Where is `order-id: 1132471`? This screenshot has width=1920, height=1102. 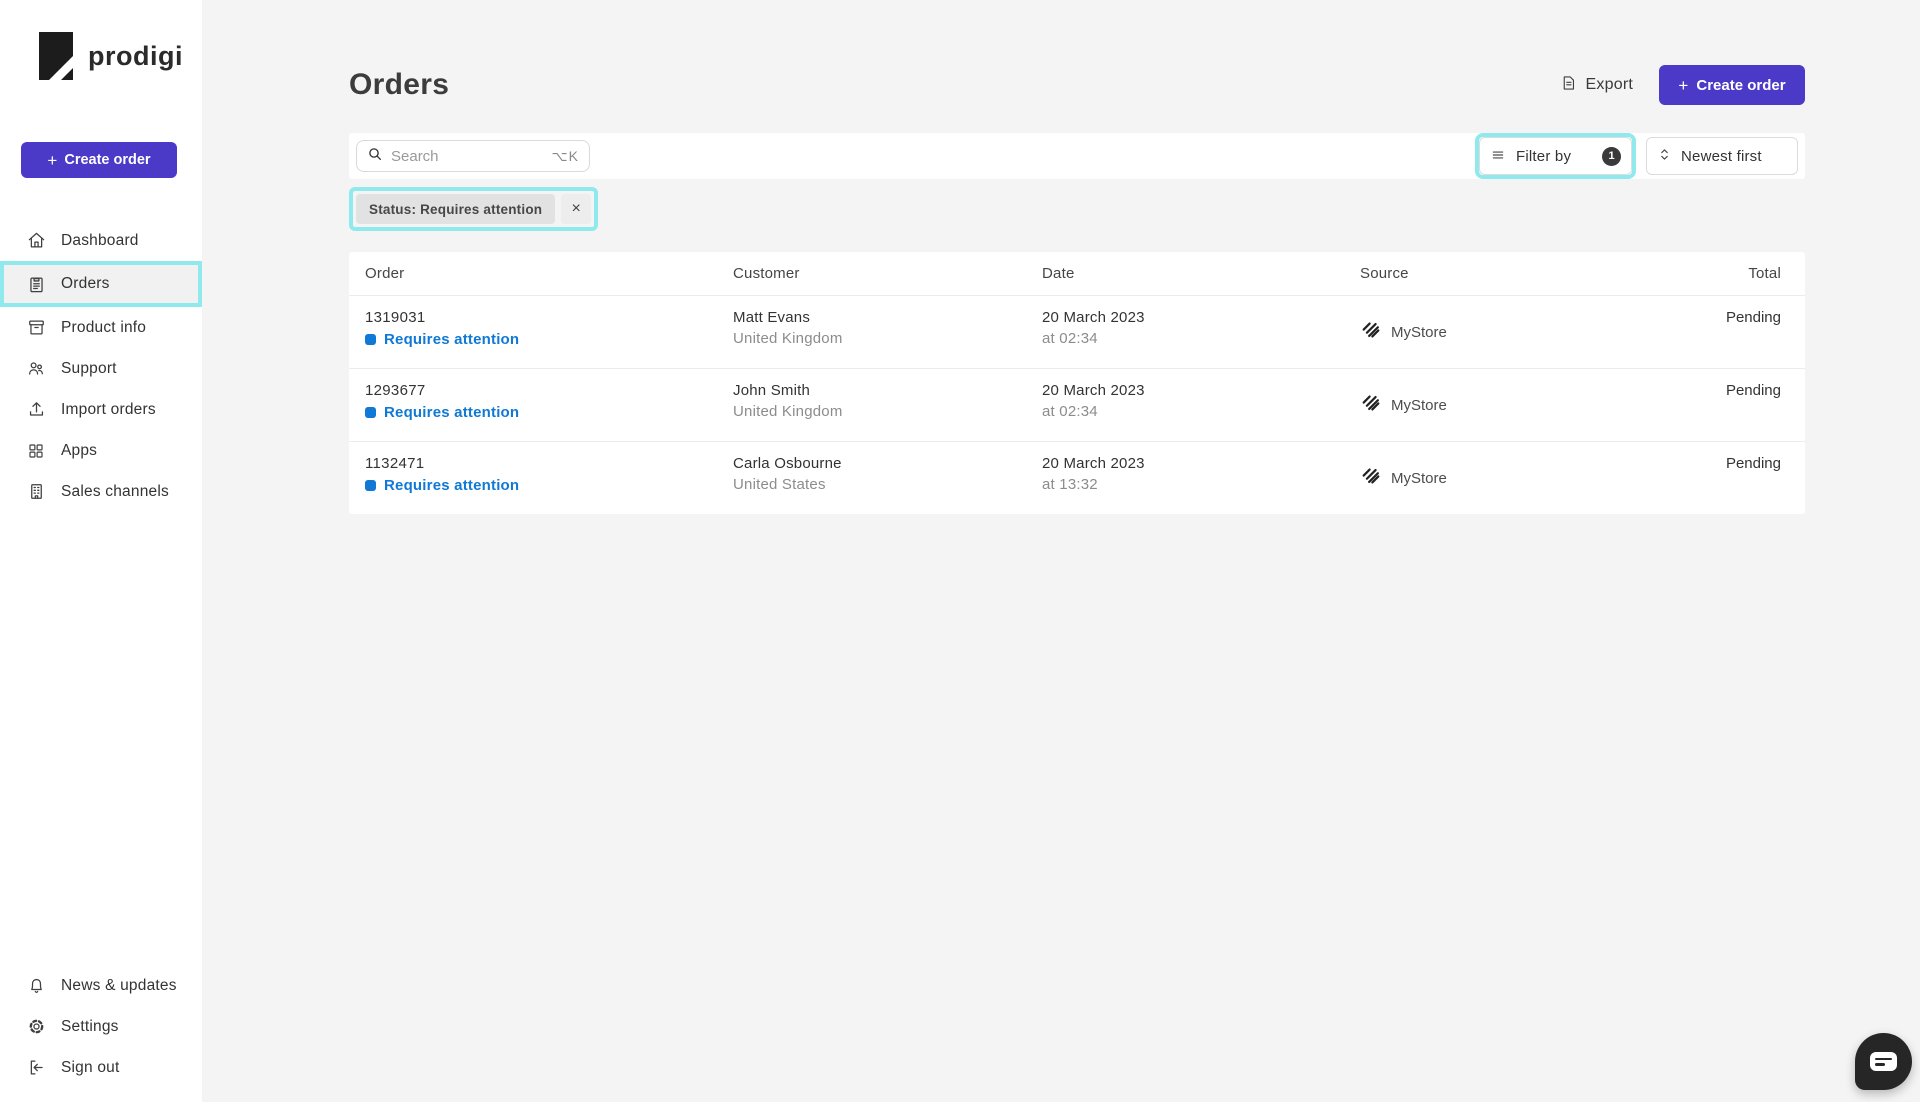 order-id: 1132471 is located at coordinates (549, 463).